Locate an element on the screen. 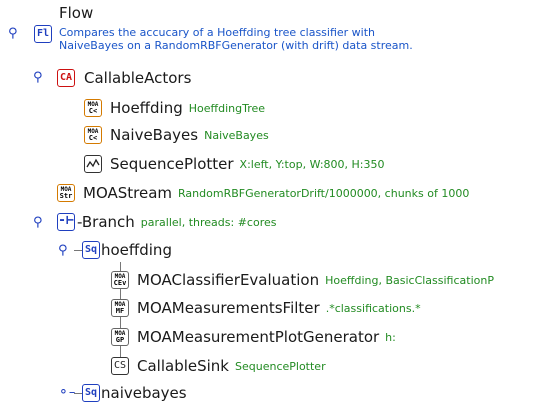  hoeffding-info: HoeffdingTree is located at coordinates (227, 108).